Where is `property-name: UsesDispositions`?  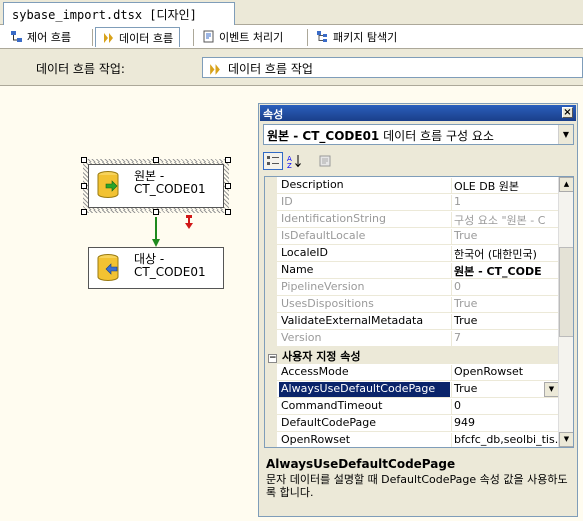
property-name: UsesDispositions is located at coordinates (327, 303).